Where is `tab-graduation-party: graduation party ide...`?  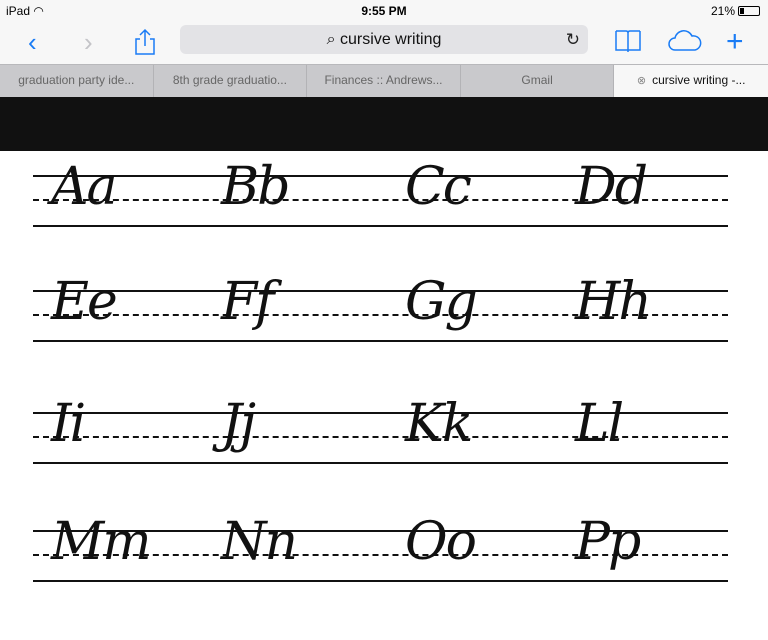 tab-graduation-party: graduation party ide... is located at coordinates (77, 81).